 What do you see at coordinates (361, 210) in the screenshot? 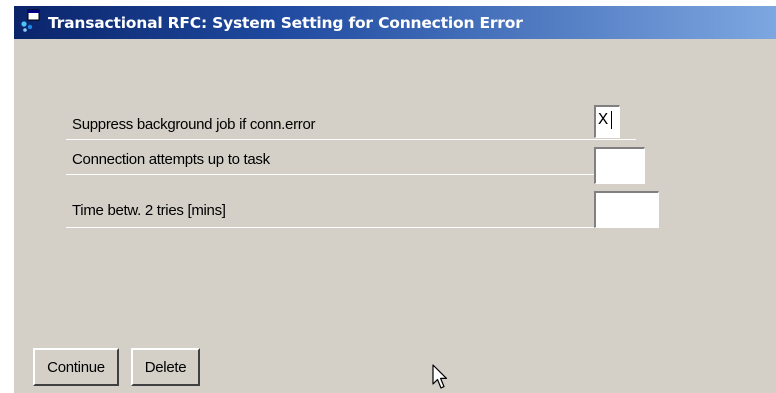
I see `setting-row-time-between-tries: Time betw. 2 tries [mins]` at bounding box center [361, 210].